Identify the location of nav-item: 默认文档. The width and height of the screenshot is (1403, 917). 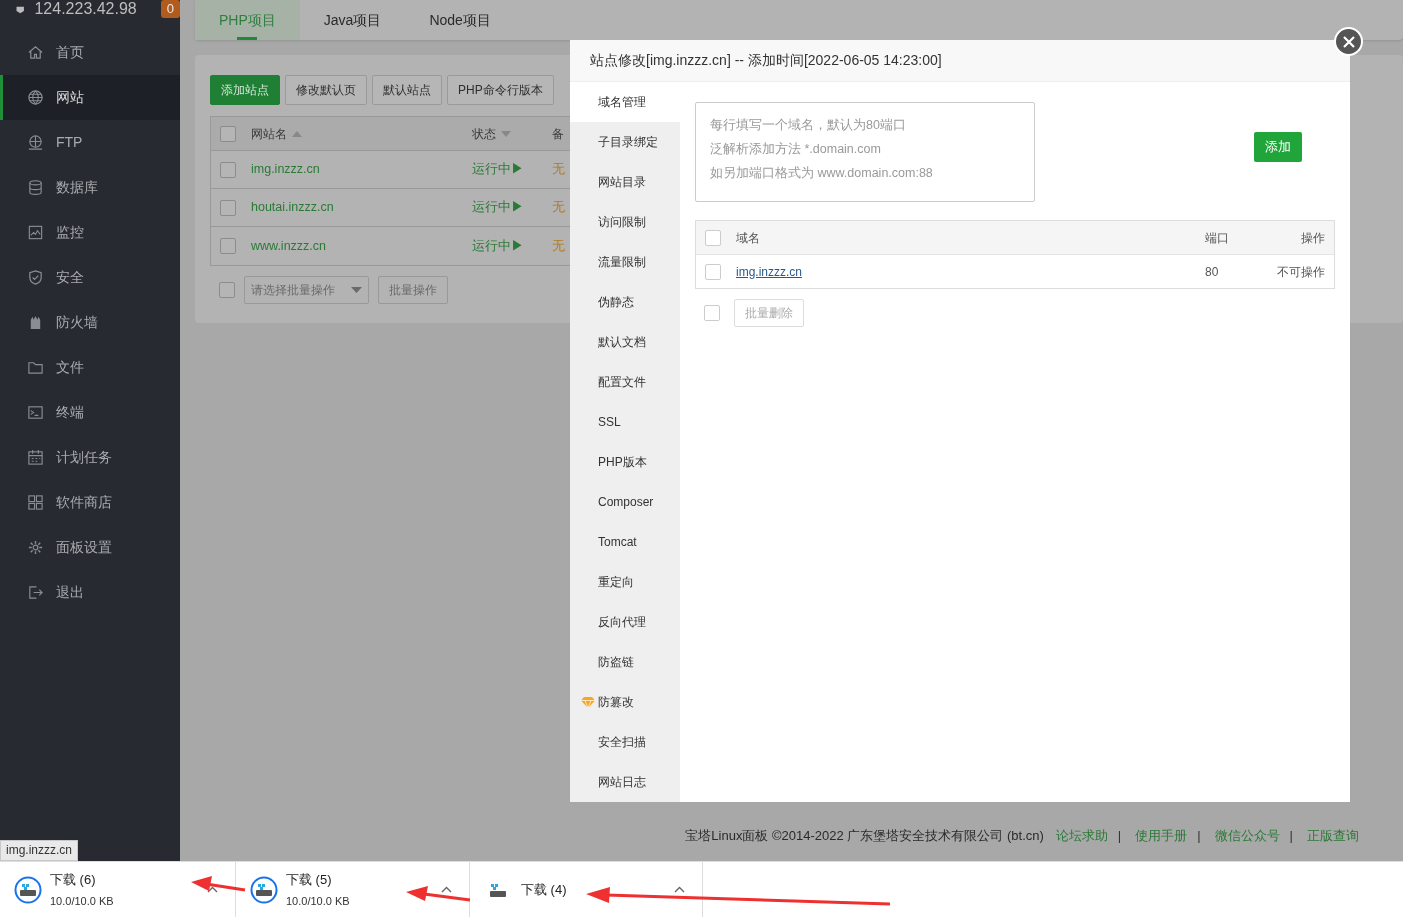
(625, 342).